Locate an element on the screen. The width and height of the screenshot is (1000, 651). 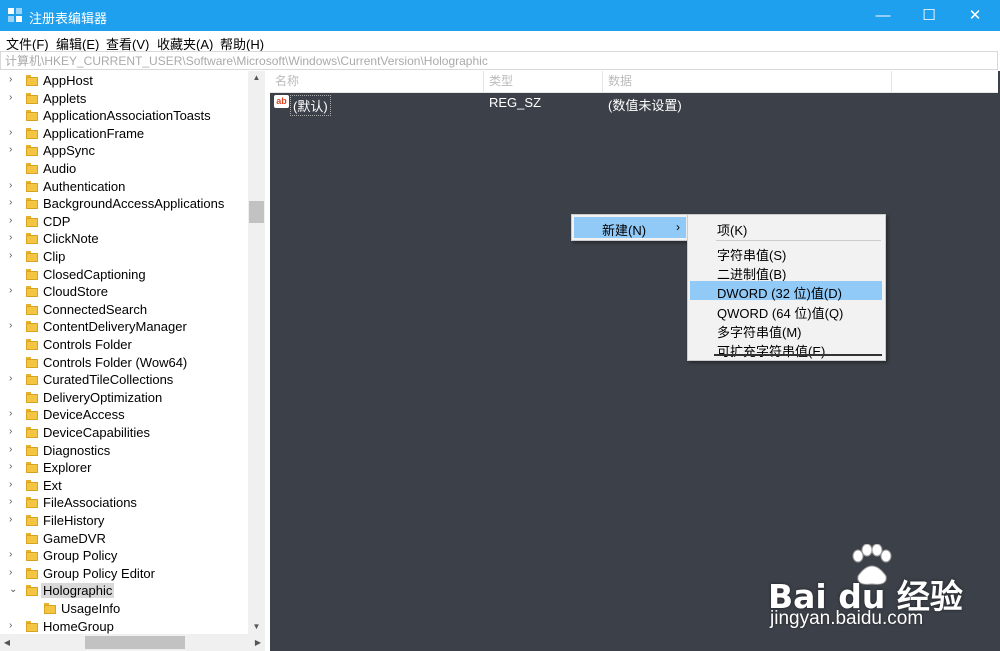
tree-item: › HomeGroup is located at coordinates (125, 627).